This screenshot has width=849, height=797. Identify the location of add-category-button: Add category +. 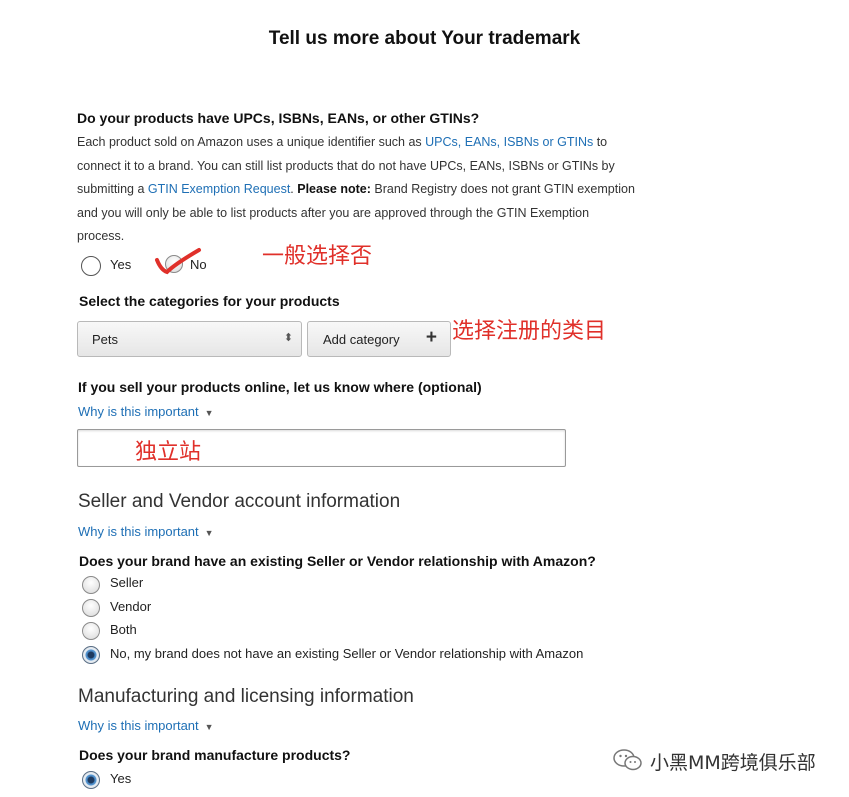
(379, 339).